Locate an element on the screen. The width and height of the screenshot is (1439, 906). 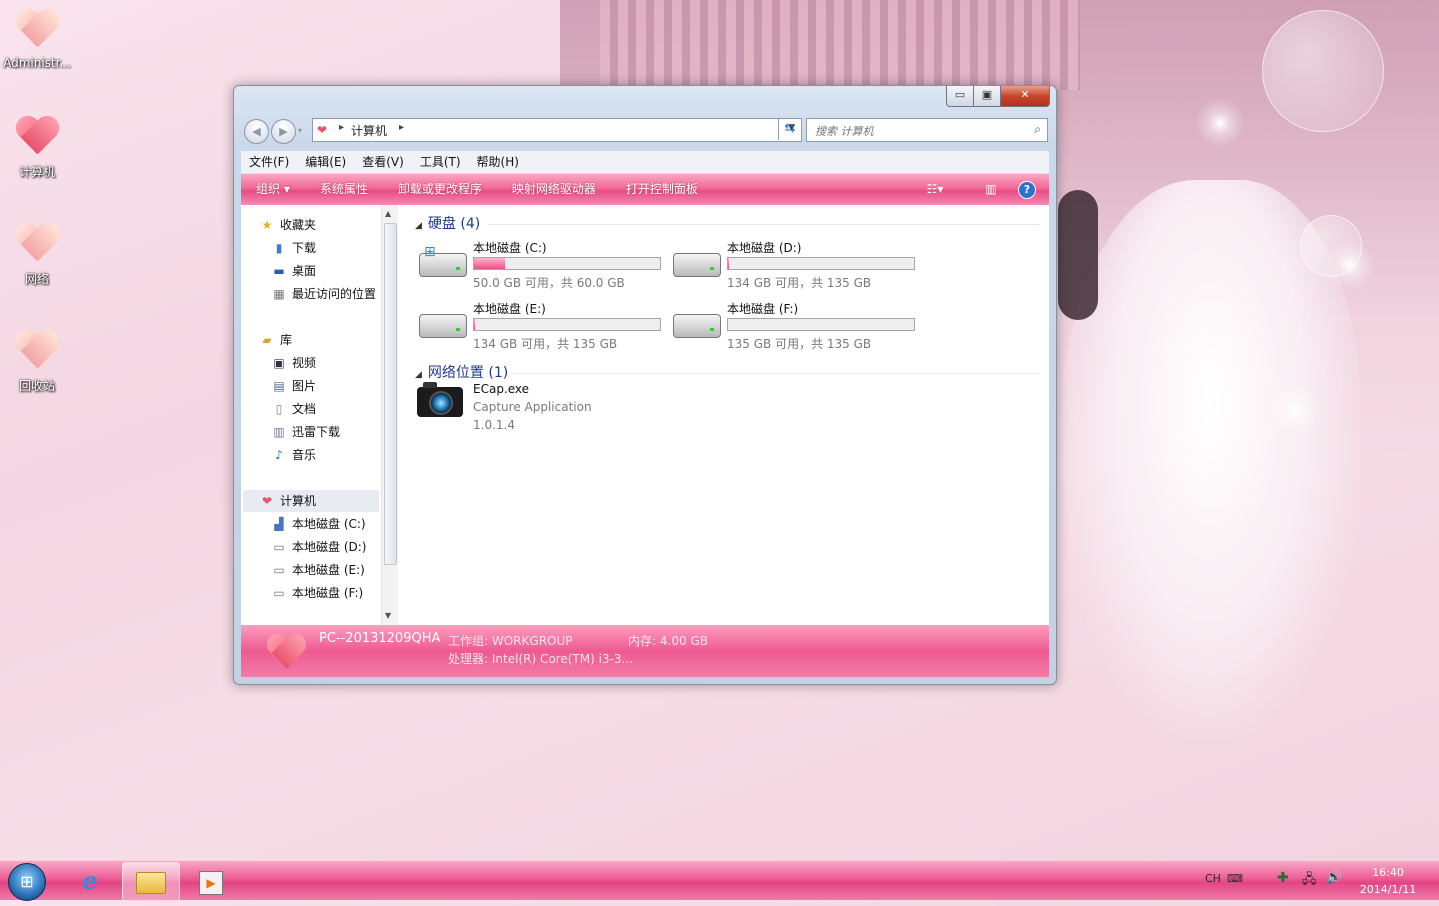
desktop-icon-recycle-bin: 回收站 is located at coordinates (37, 362).